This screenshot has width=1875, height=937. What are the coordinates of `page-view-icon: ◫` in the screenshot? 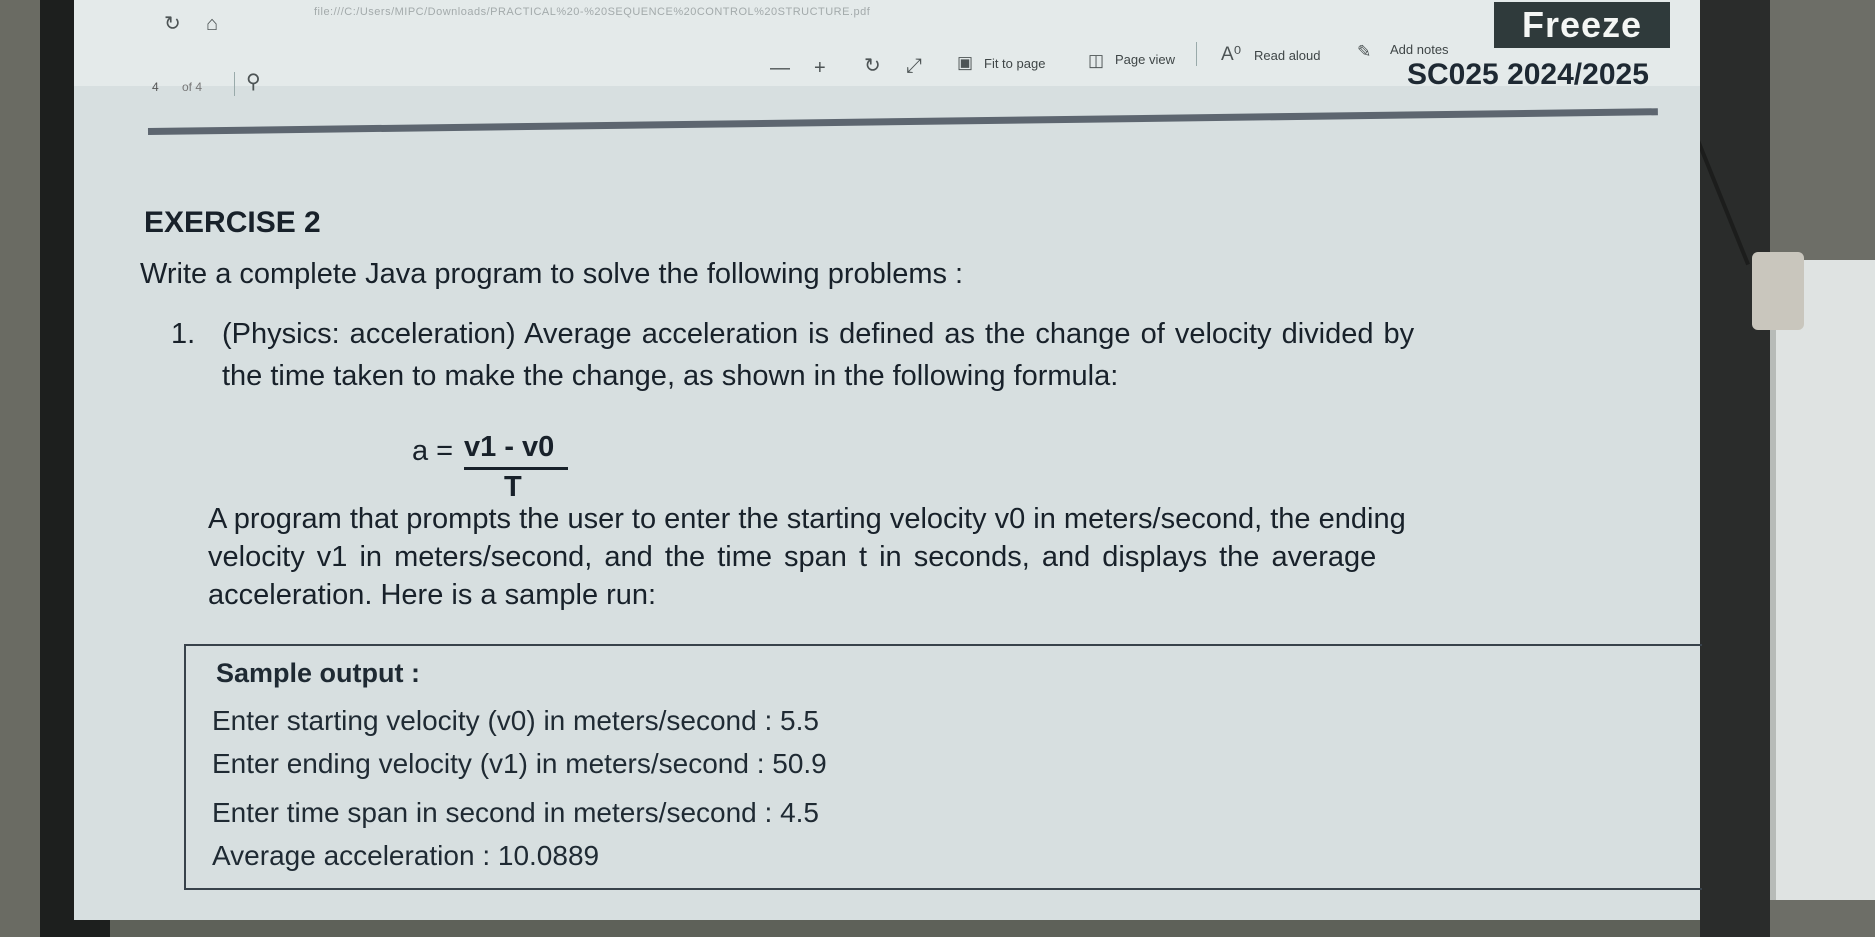 It's located at (1096, 60).